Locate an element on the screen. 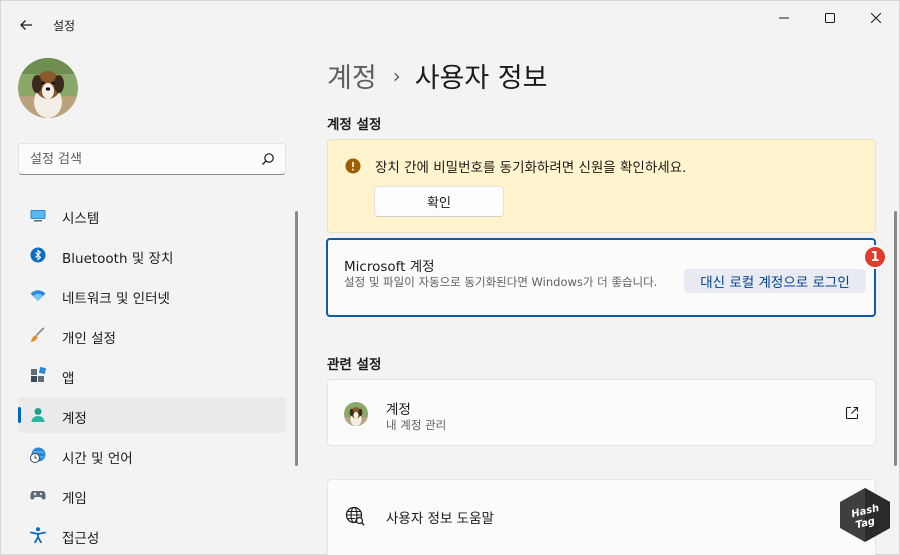 The height and width of the screenshot is (555, 900). sidebar-item-label: 접근성 is located at coordinates (81, 539).